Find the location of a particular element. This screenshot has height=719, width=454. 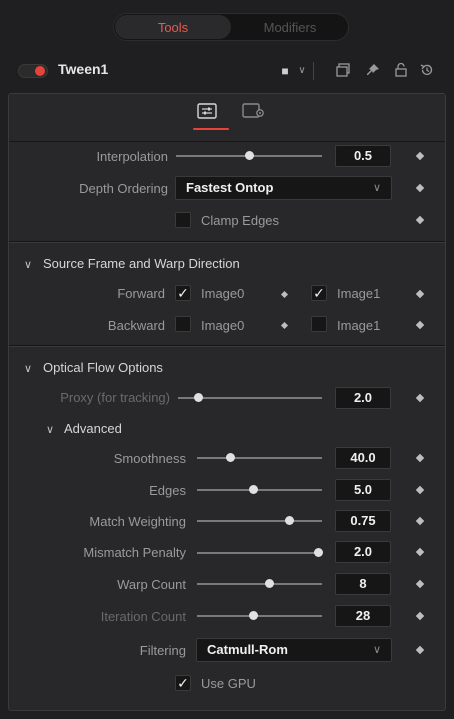

optical-flow-section-title: Optical Flow Options is located at coordinates (103, 367).